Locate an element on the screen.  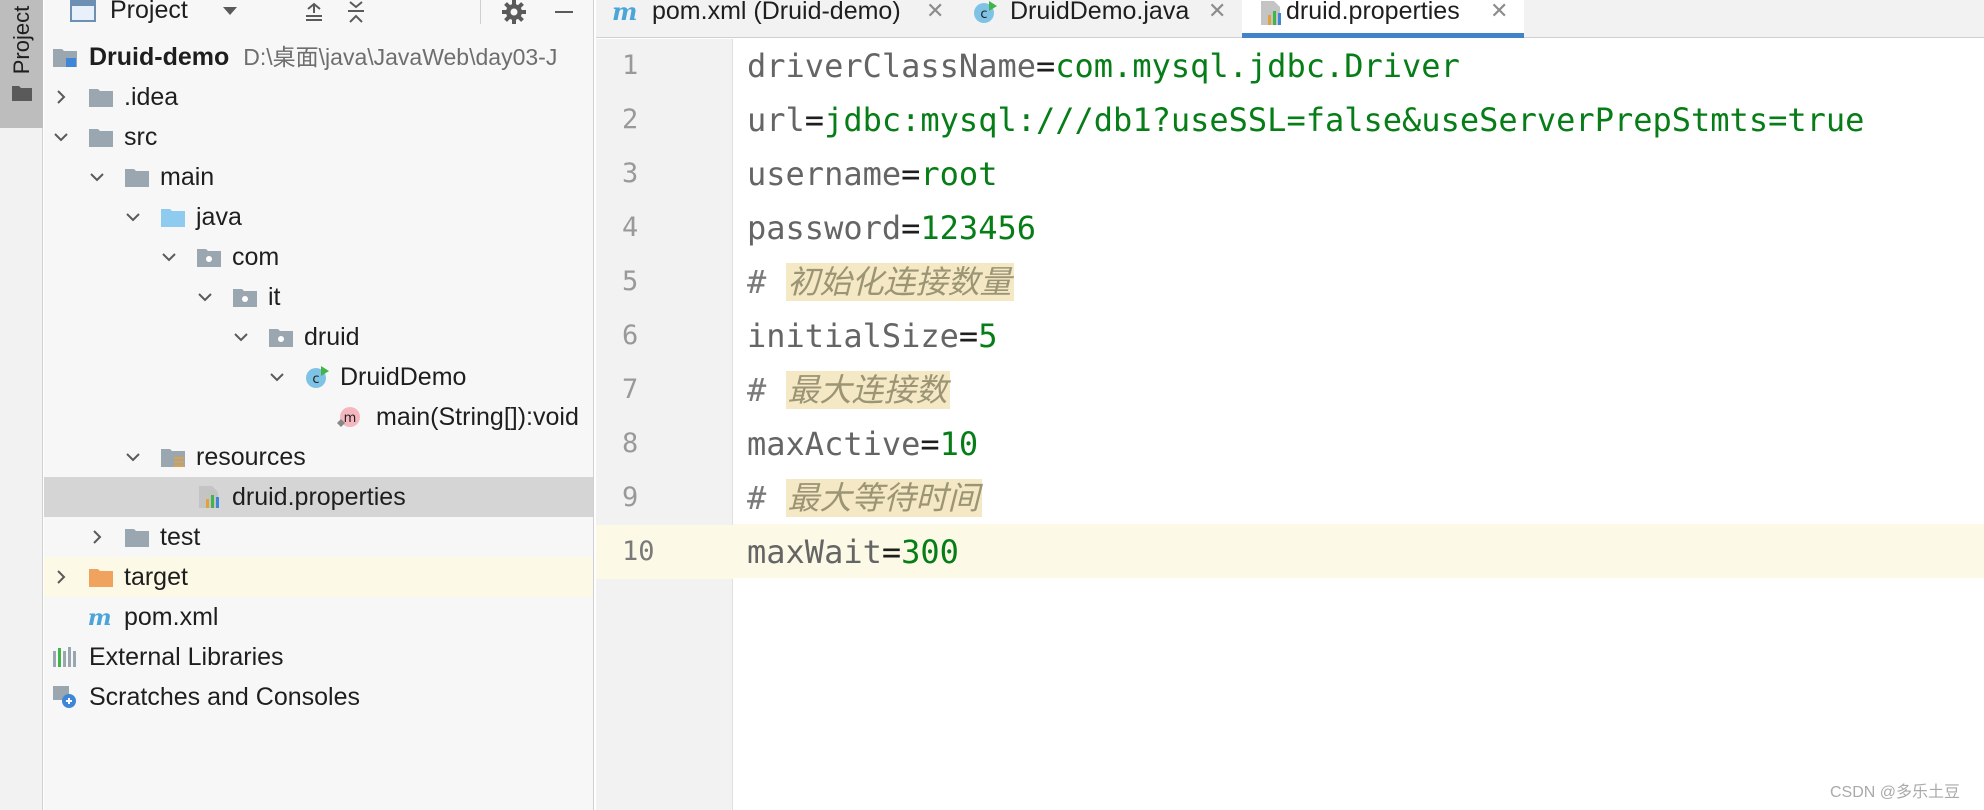
tree-item-druid-demo: Druid-demo D:\桌面\java\JavaWeb\day03-J is located at coordinates (318, 57).